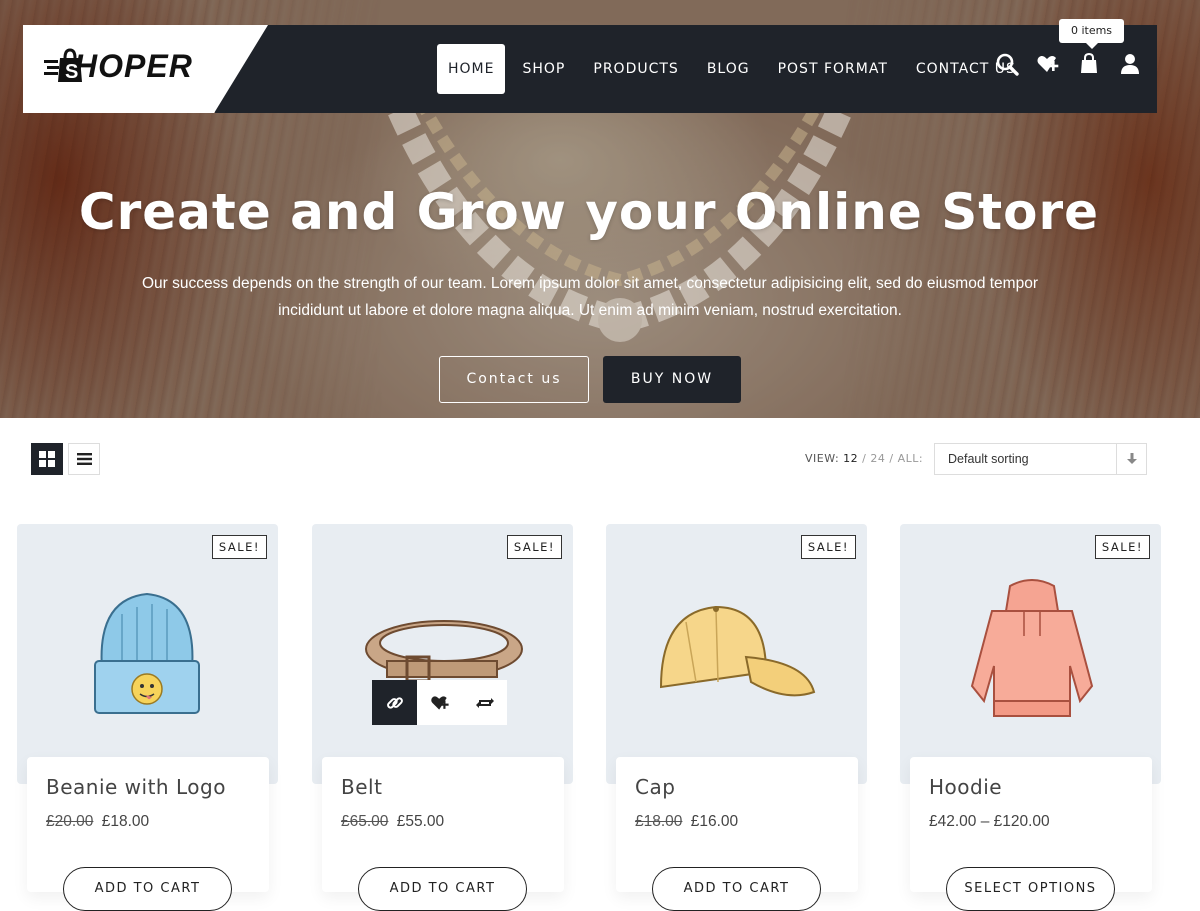 This screenshot has height=911, width=1200. What do you see at coordinates (1007, 64) in the screenshot?
I see `search-icon` at bounding box center [1007, 64].